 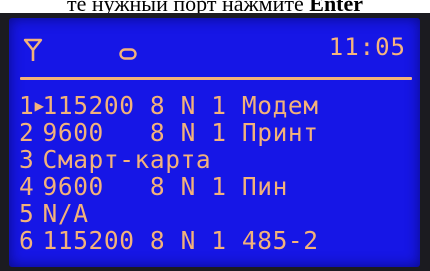 What do you see at coordinates (216, 78) in the screenshot?
I see `status-divider` at bounding box center [216, 78].